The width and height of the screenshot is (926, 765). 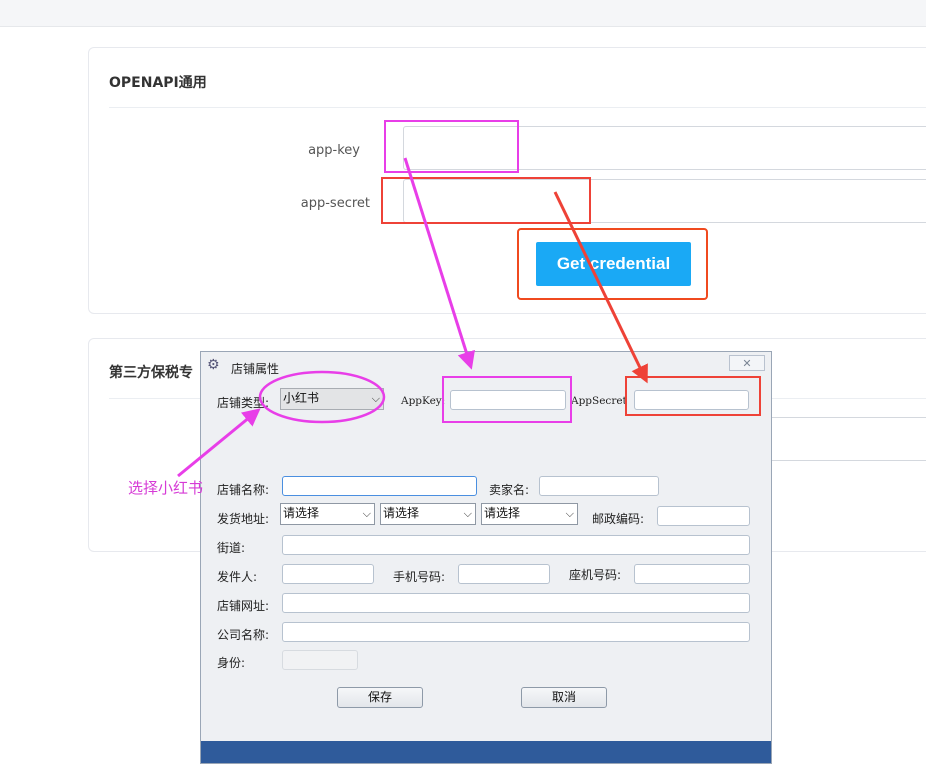 What do you see at coordinates (322, 397) in the screenshot?
I see `highlight-shop-type-ellipse` at bounding box center [322, 397].